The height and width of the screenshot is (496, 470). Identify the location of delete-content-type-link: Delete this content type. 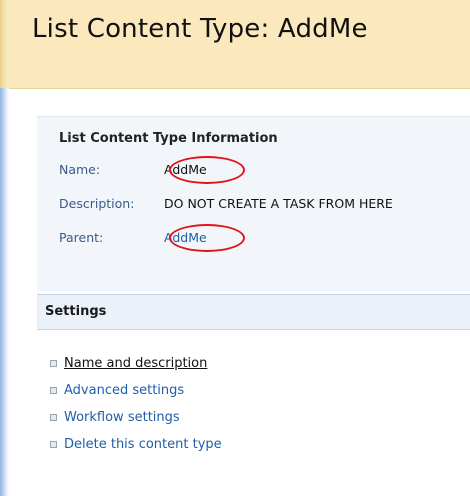
(143, 444).